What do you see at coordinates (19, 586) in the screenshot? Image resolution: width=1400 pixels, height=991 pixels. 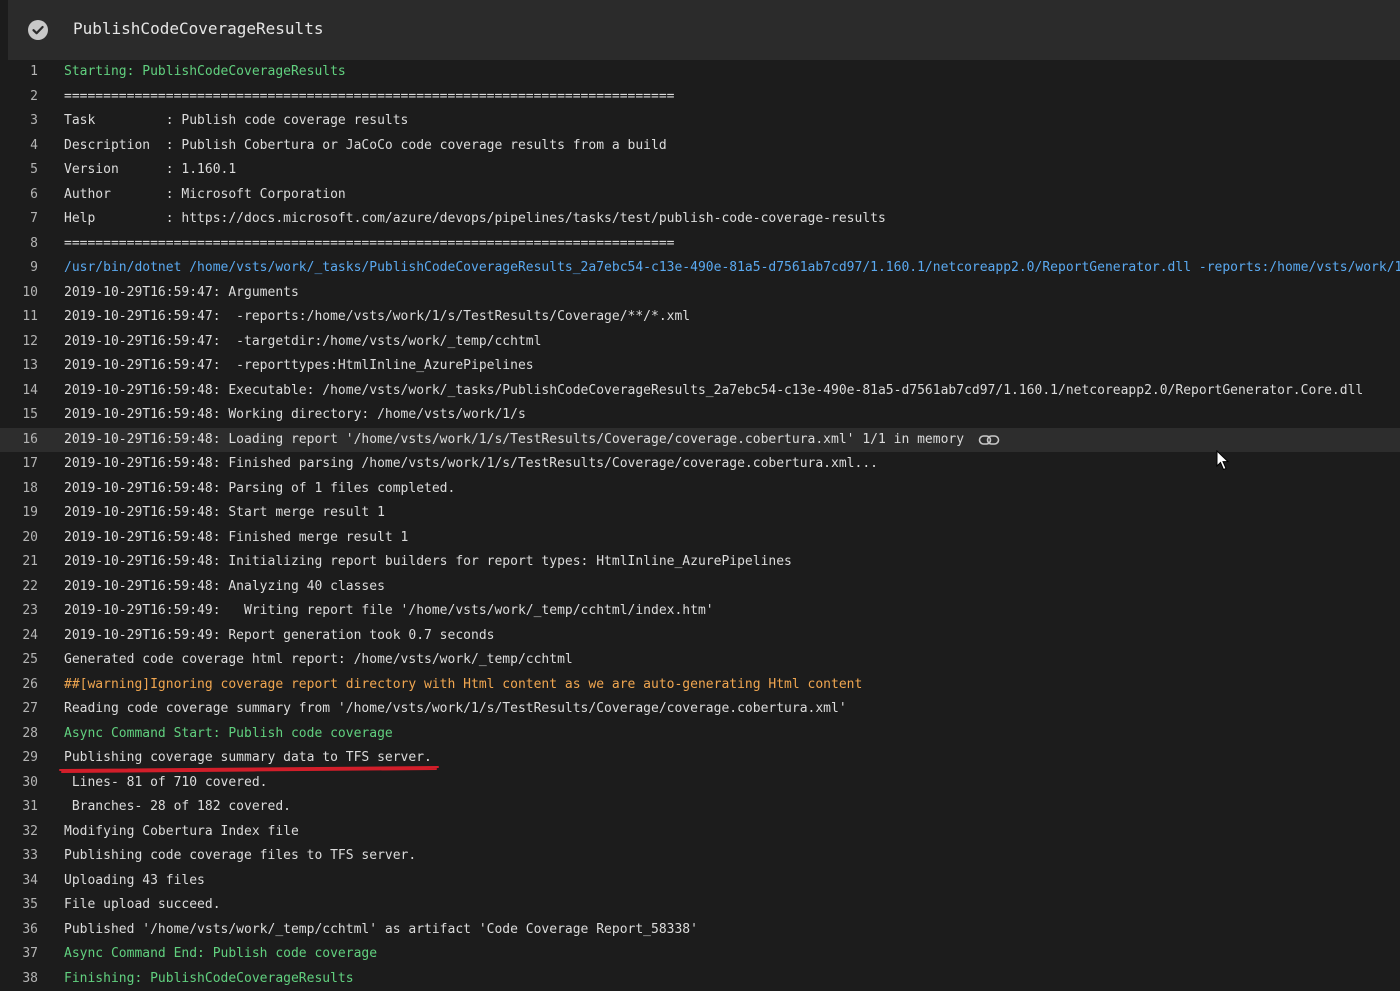 I see `line-number: 22` at bounding box center [19, 586].